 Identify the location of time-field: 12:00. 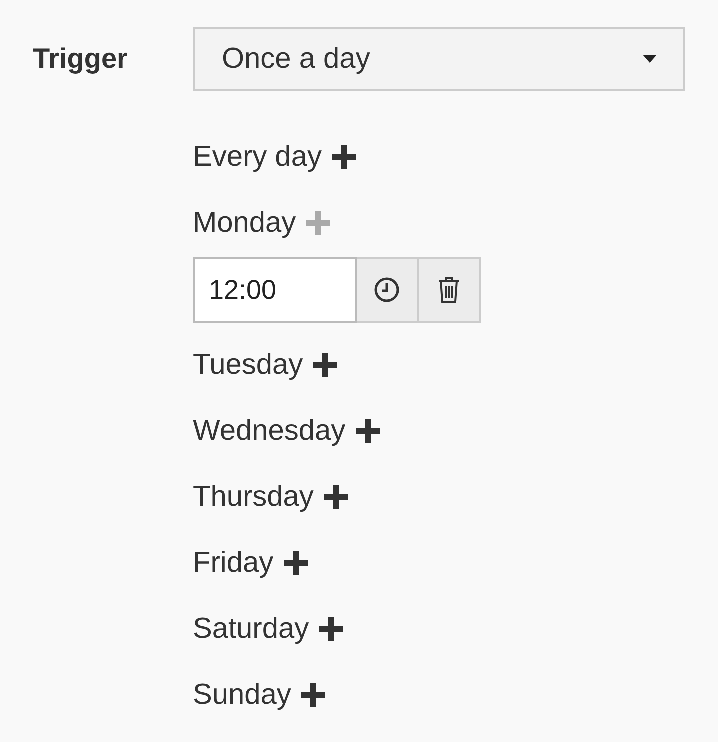
(275, 290).